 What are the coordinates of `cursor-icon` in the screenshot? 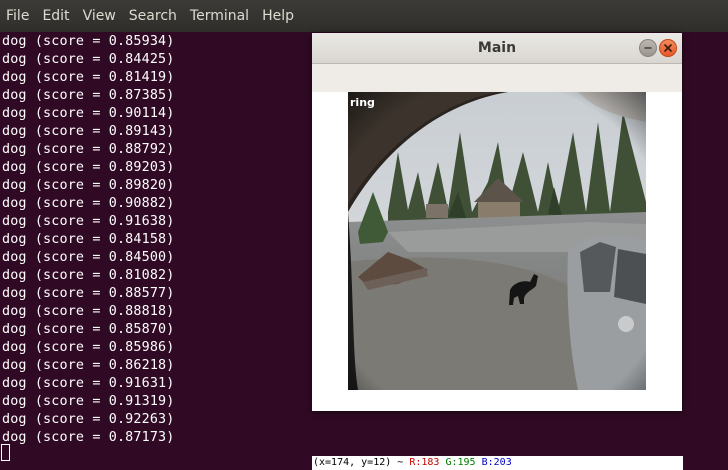 It's located at (5, 452).